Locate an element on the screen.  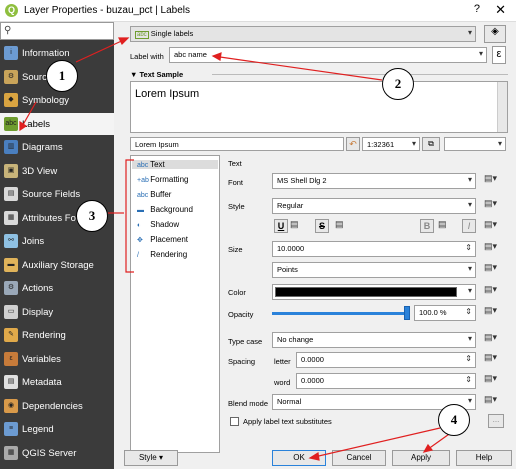
annotation-marker-3: 3 is located at coordinates (92, 216).